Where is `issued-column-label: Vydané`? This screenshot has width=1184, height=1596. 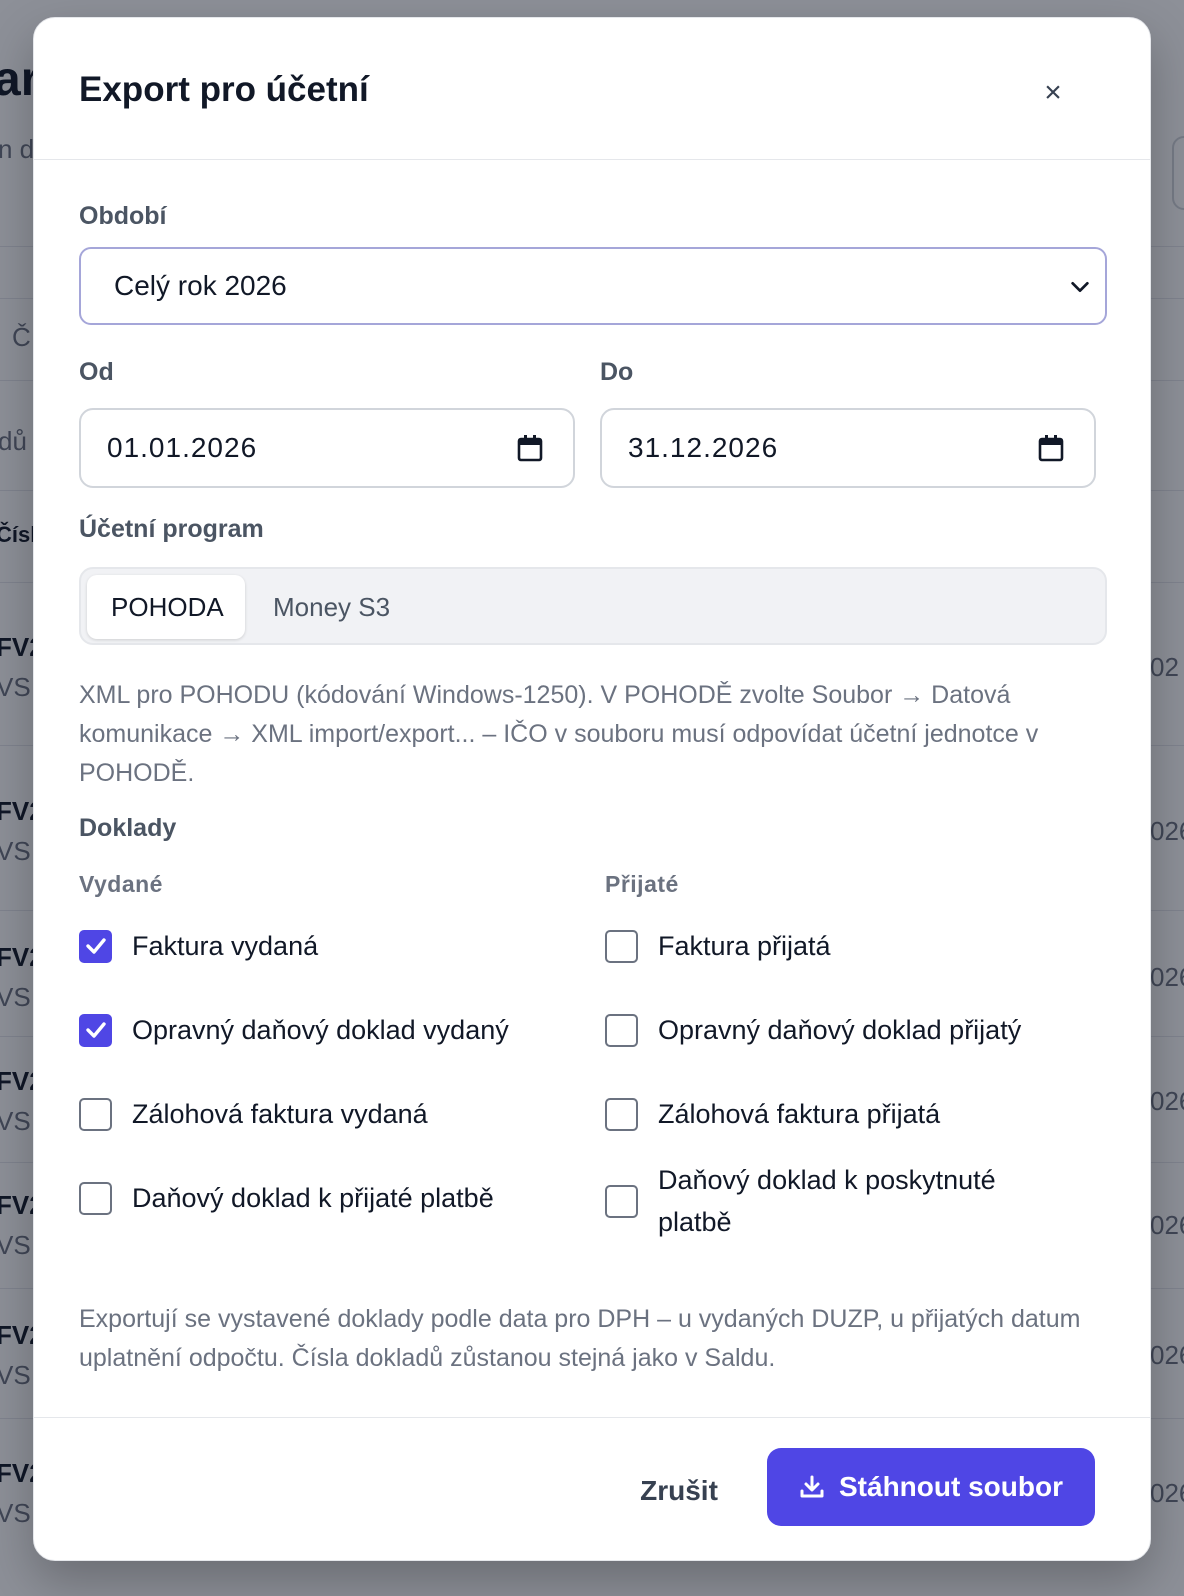
issued-column-label: Vydané is located at coordinates (121, 884).